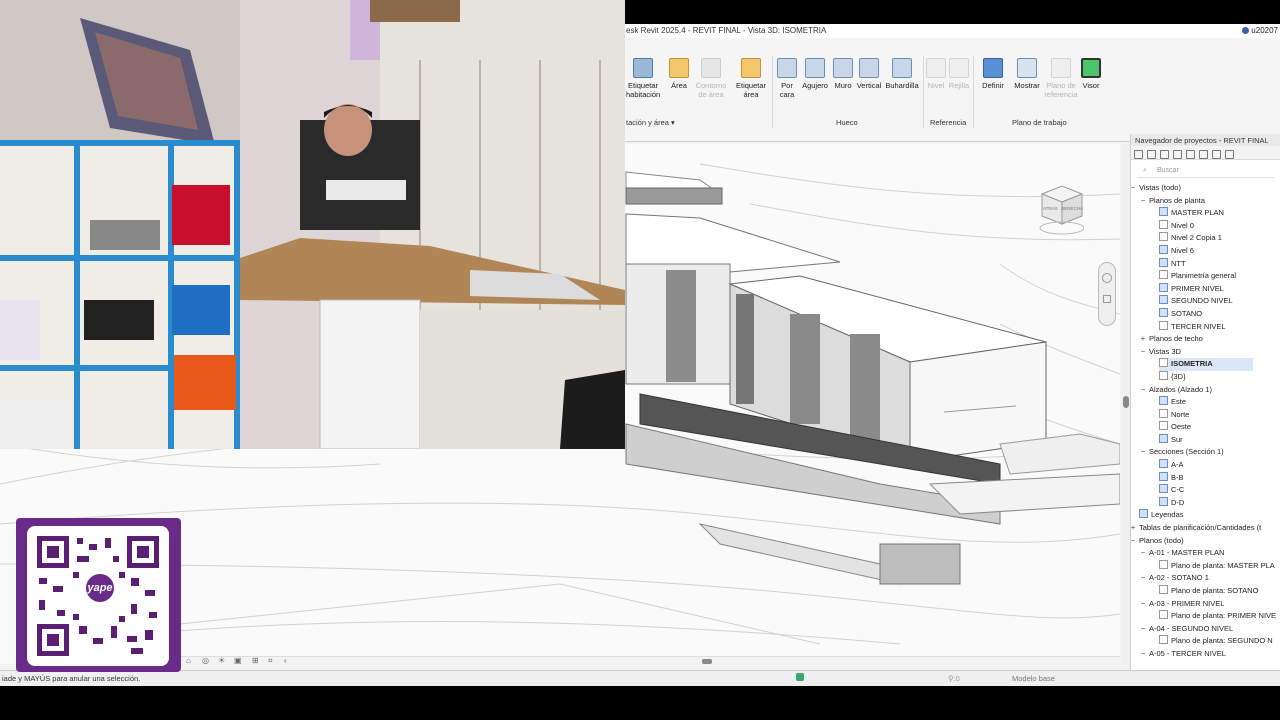 This screenshot has height=720, width=1280. What do you see at coordinates (221, 660) in the screenshot?
I see `sun-path-icon: ☀` at bounding box center [221, 660].